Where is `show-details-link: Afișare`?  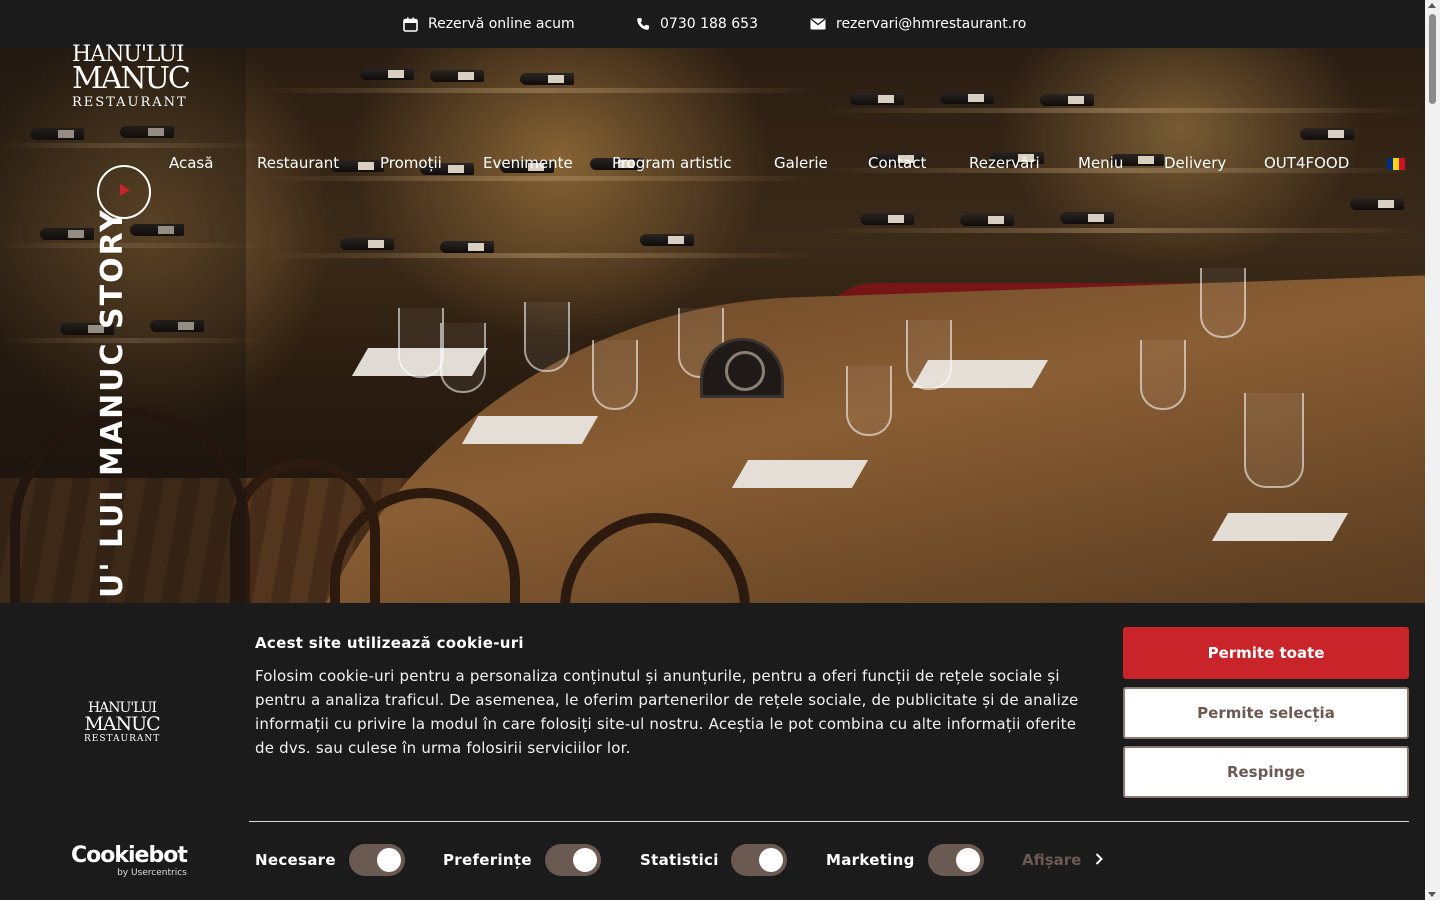
show-details-link: Afișare is located at coordinates (1063, 860).